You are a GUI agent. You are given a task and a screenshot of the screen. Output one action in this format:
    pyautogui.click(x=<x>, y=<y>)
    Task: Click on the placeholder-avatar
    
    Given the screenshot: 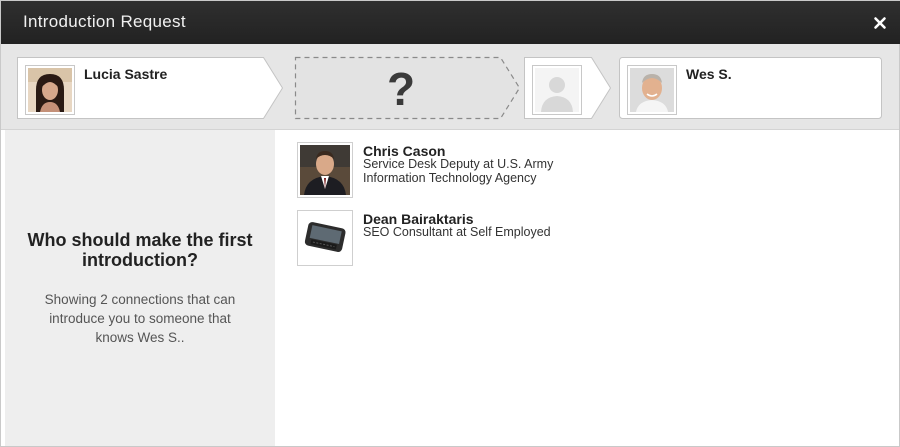 What is the action you would take?
    pyautogui.click(x=557, y=90)
    